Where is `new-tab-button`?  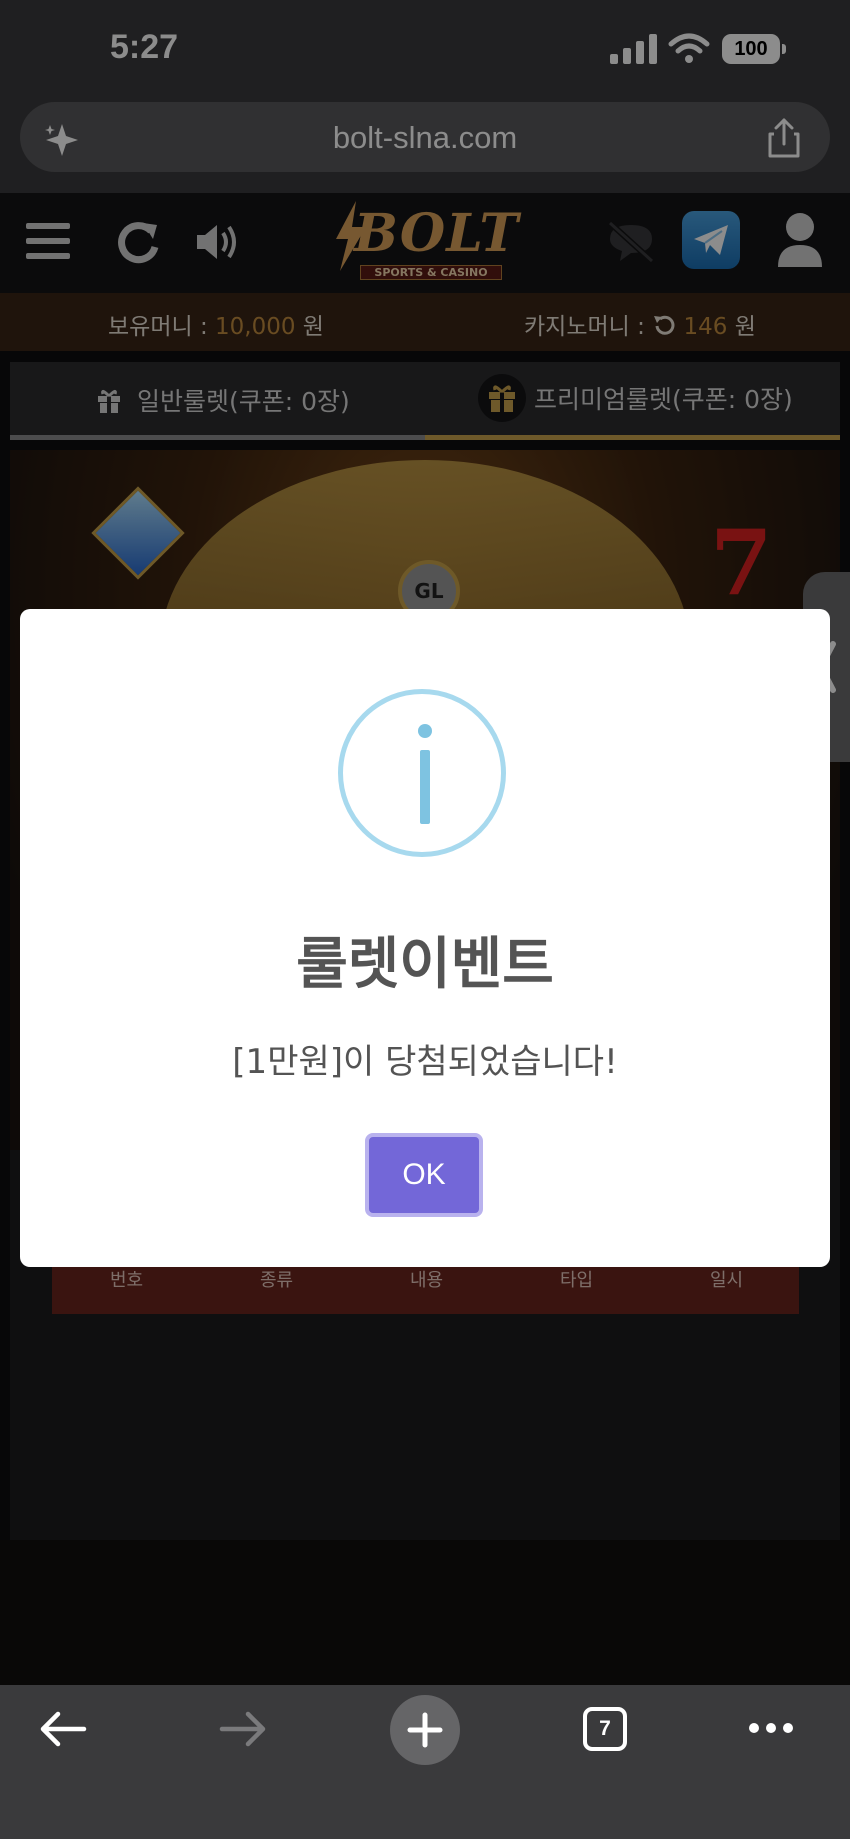
new-tab-button is located at coordinates (425, 1730).